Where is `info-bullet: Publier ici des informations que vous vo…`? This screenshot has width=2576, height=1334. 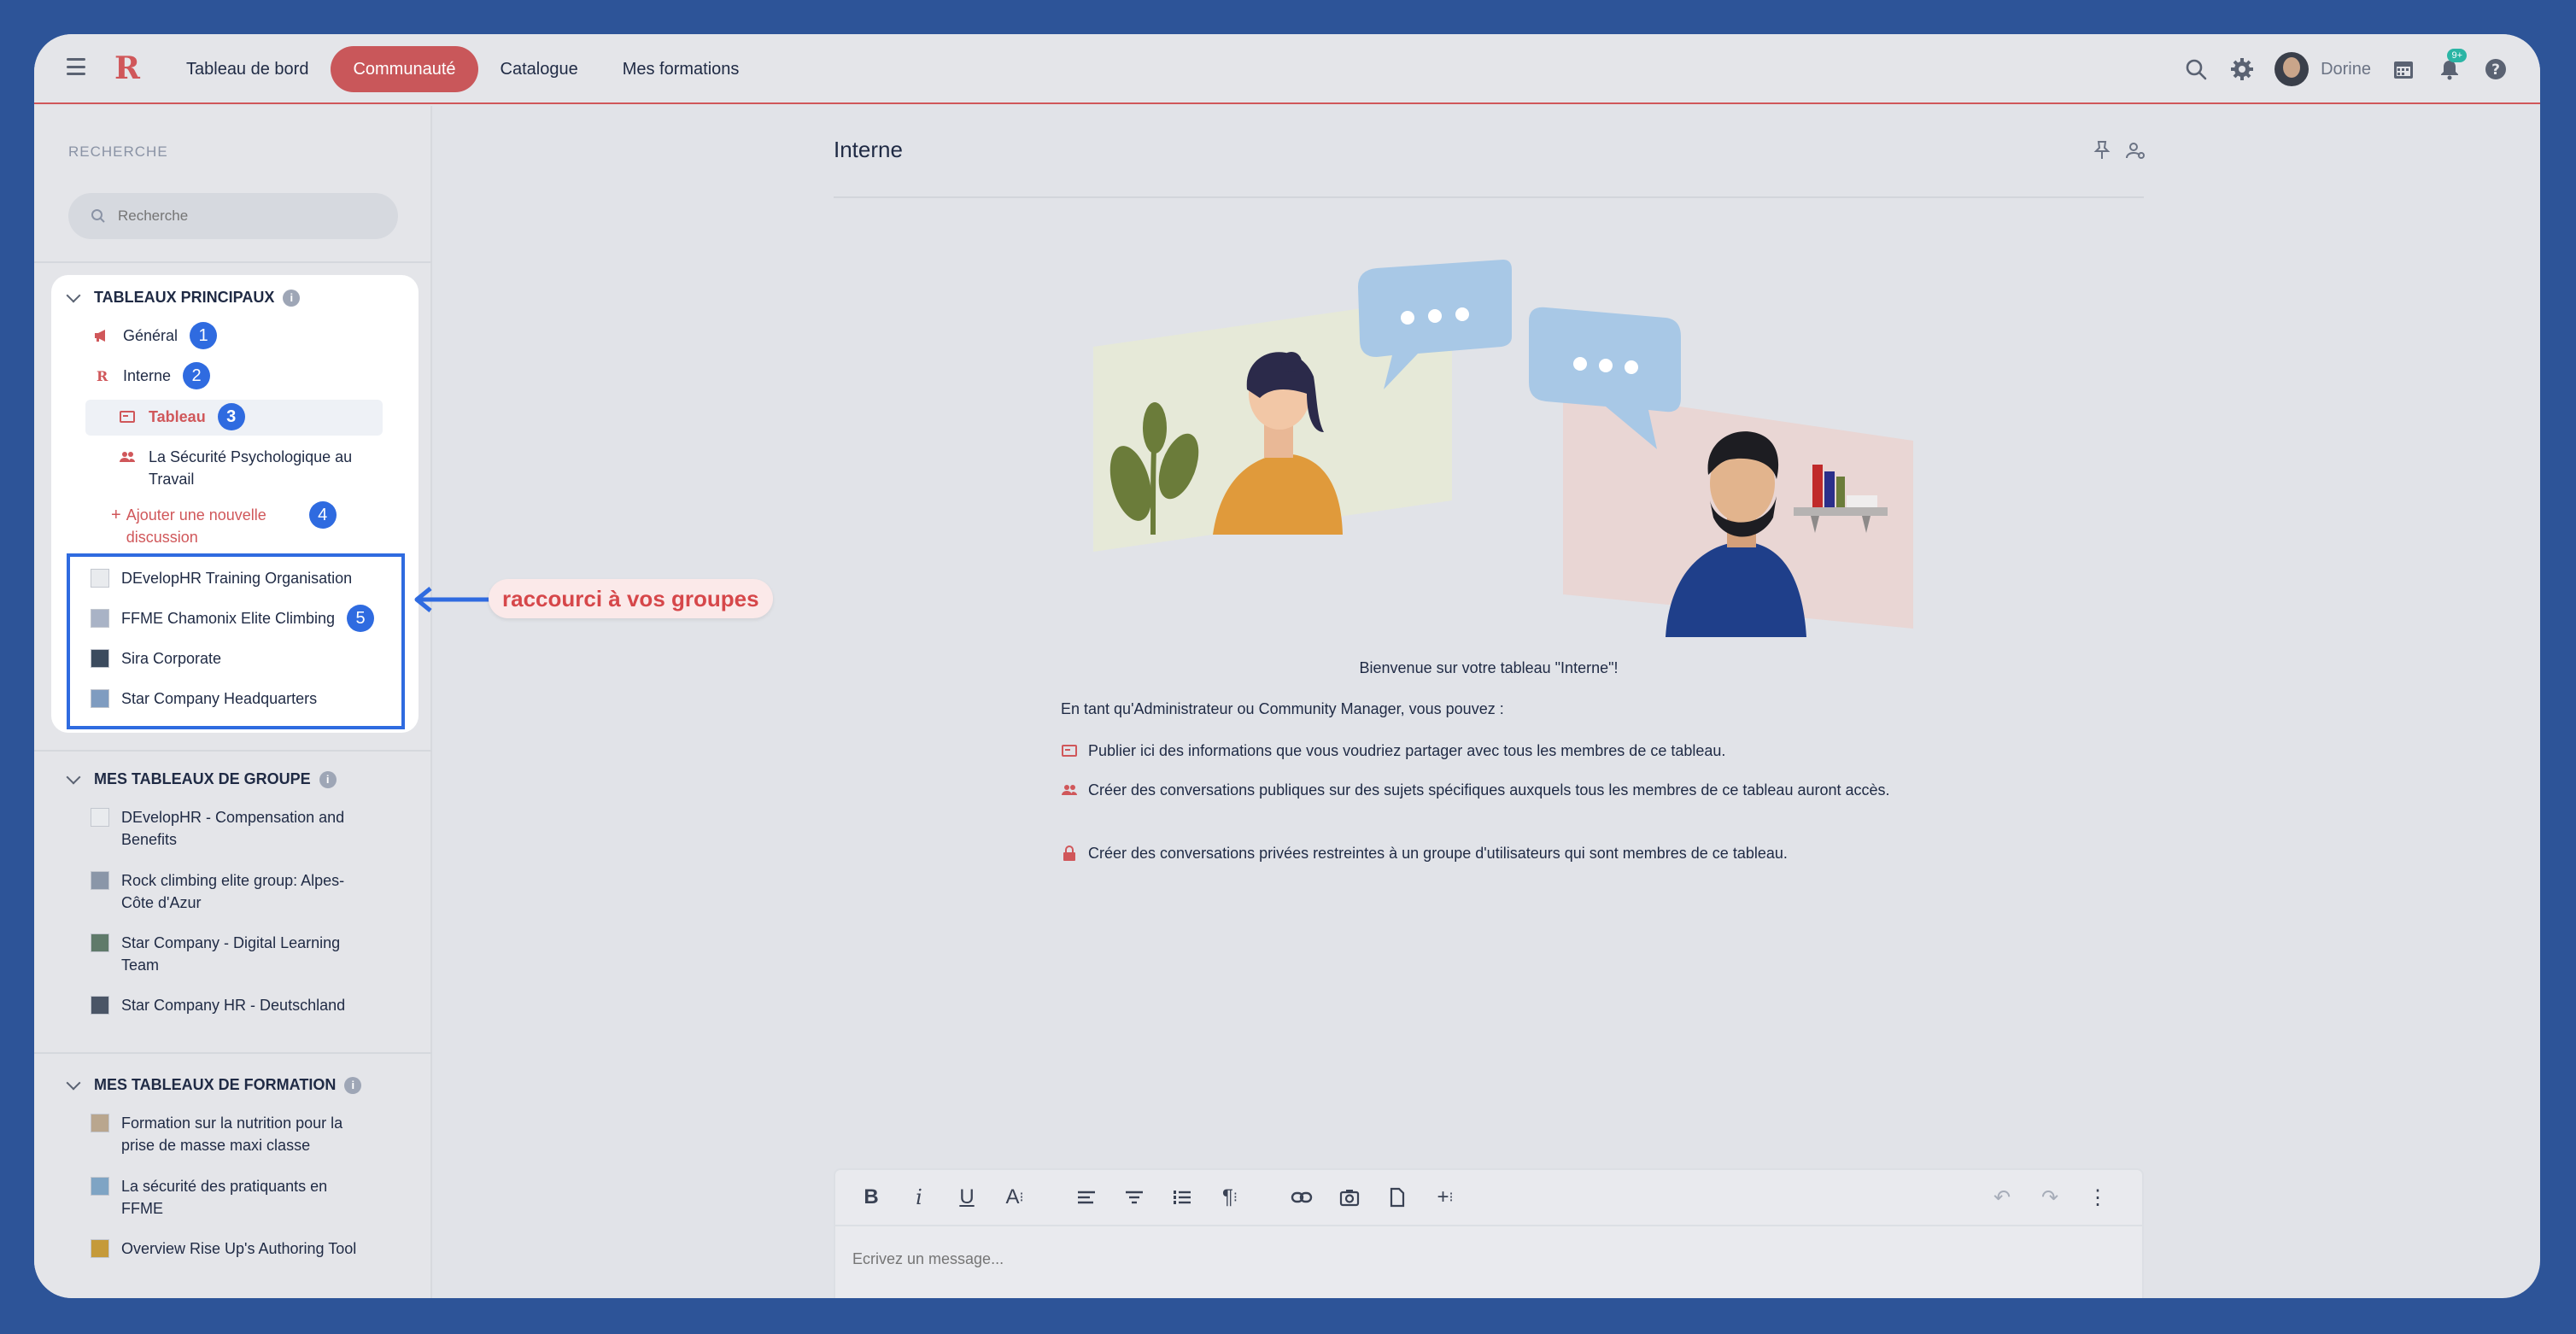 info-bullet: Publier ici des informations que vous vo… is located at coordinates (1488, 751).